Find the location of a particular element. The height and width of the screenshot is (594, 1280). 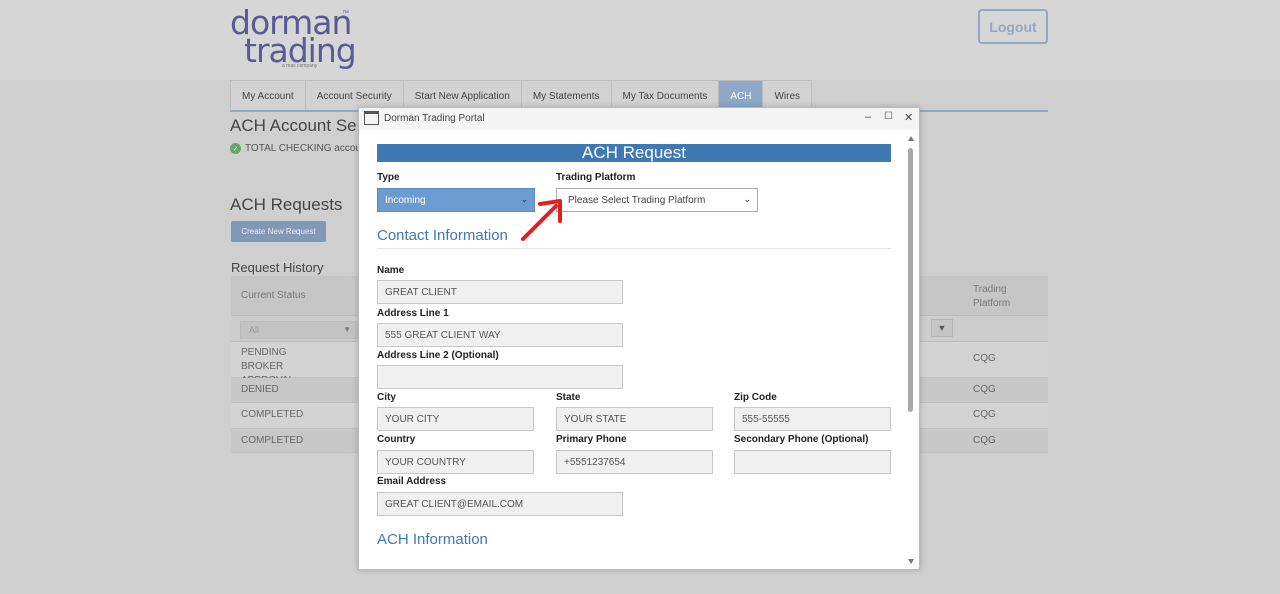

header-current-status: Current Status is located at coordinates (273, 295).